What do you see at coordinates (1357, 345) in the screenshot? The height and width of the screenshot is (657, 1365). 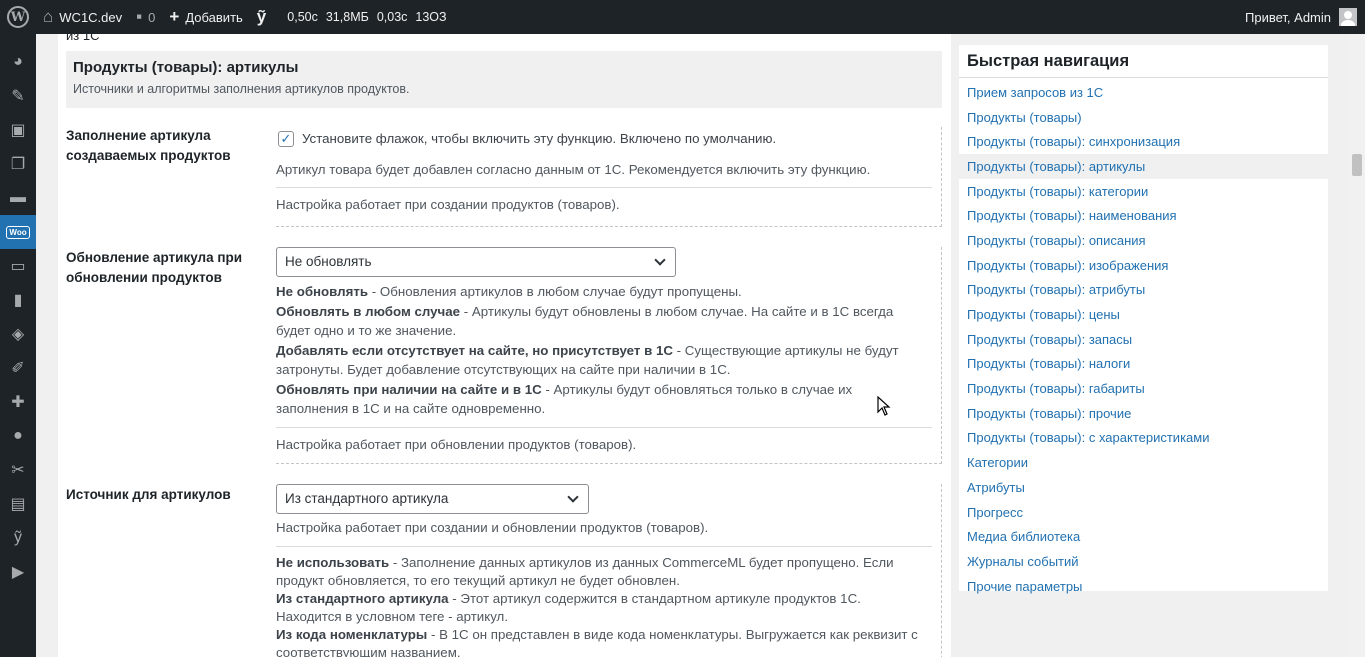 I see `page-scrollbar` at bounding box center [1357, 345].